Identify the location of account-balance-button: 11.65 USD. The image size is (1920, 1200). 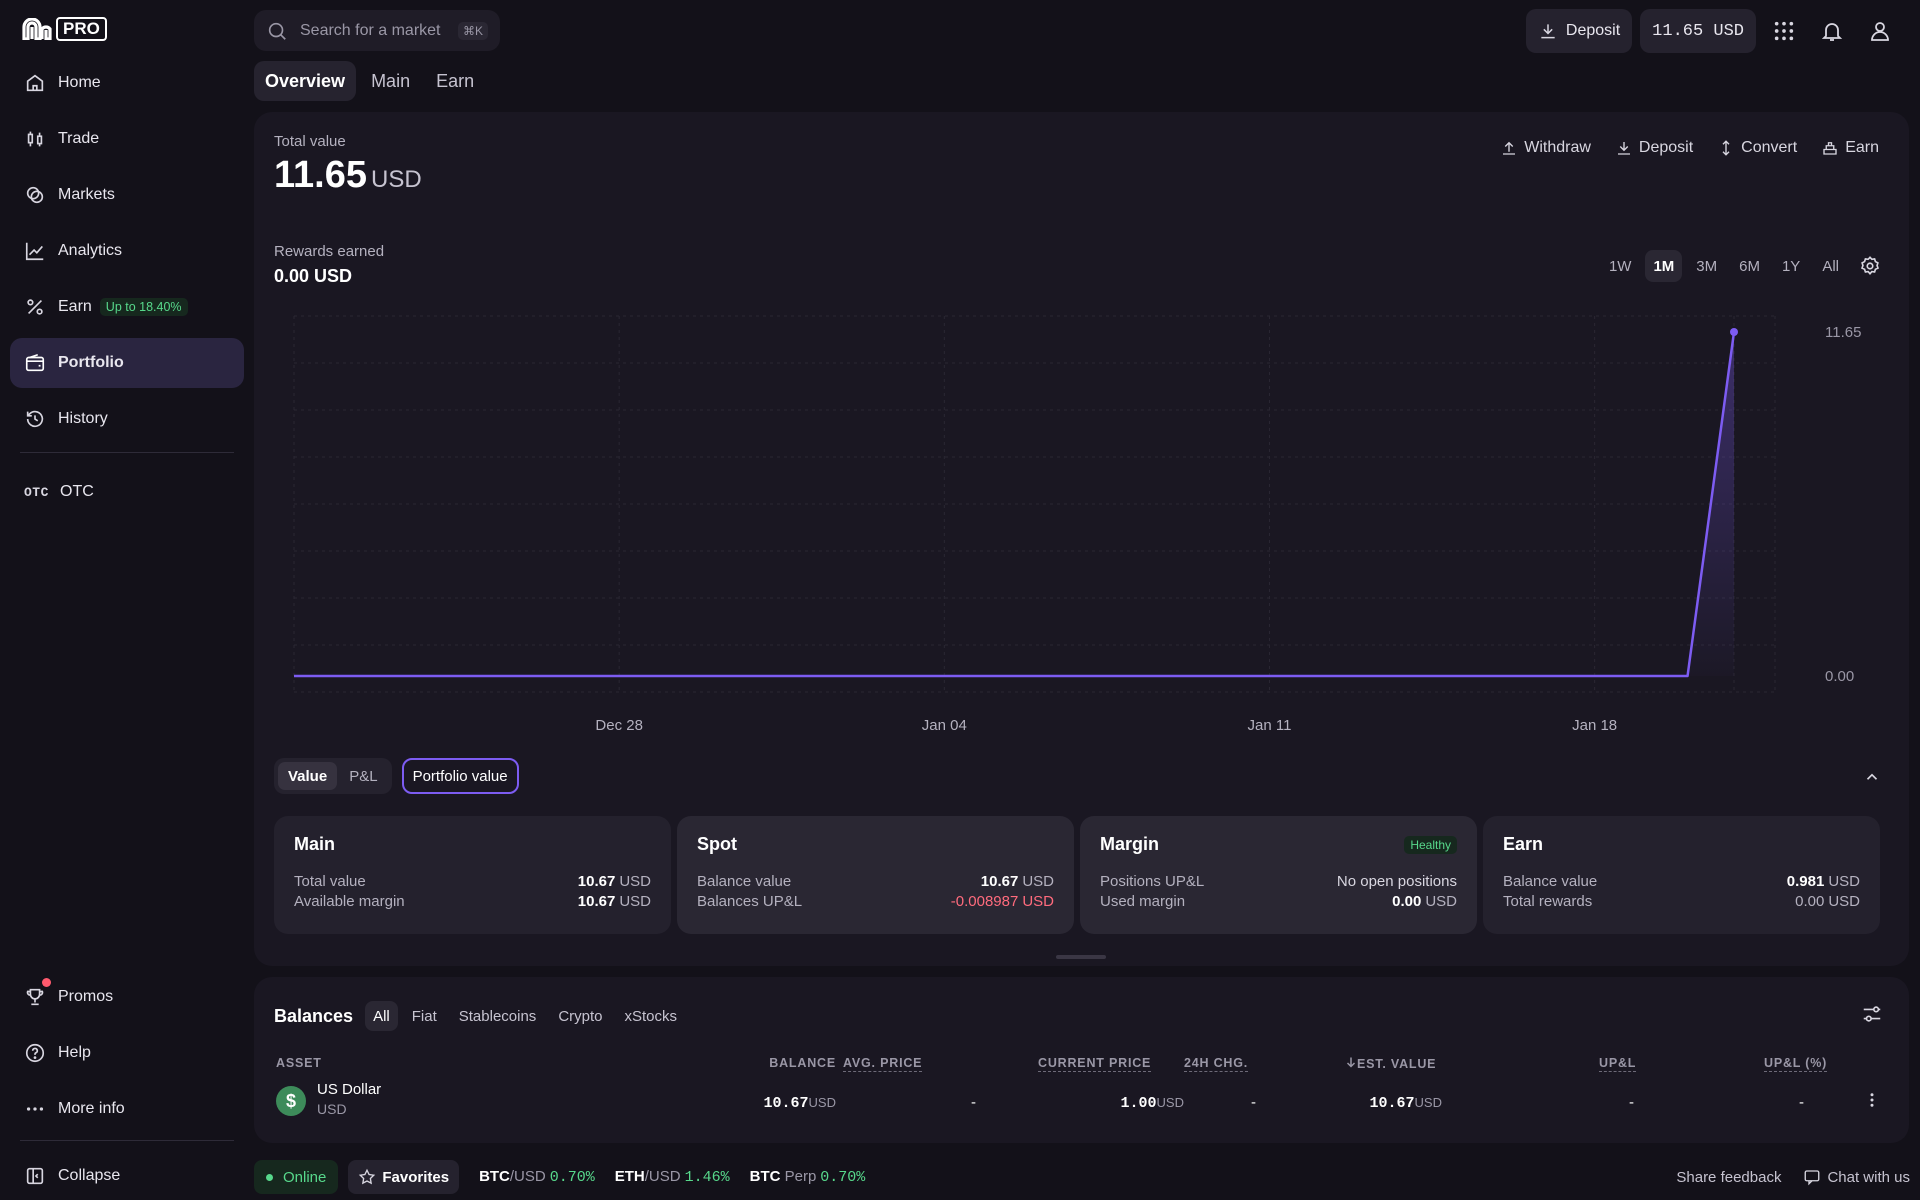
(1698, 31).